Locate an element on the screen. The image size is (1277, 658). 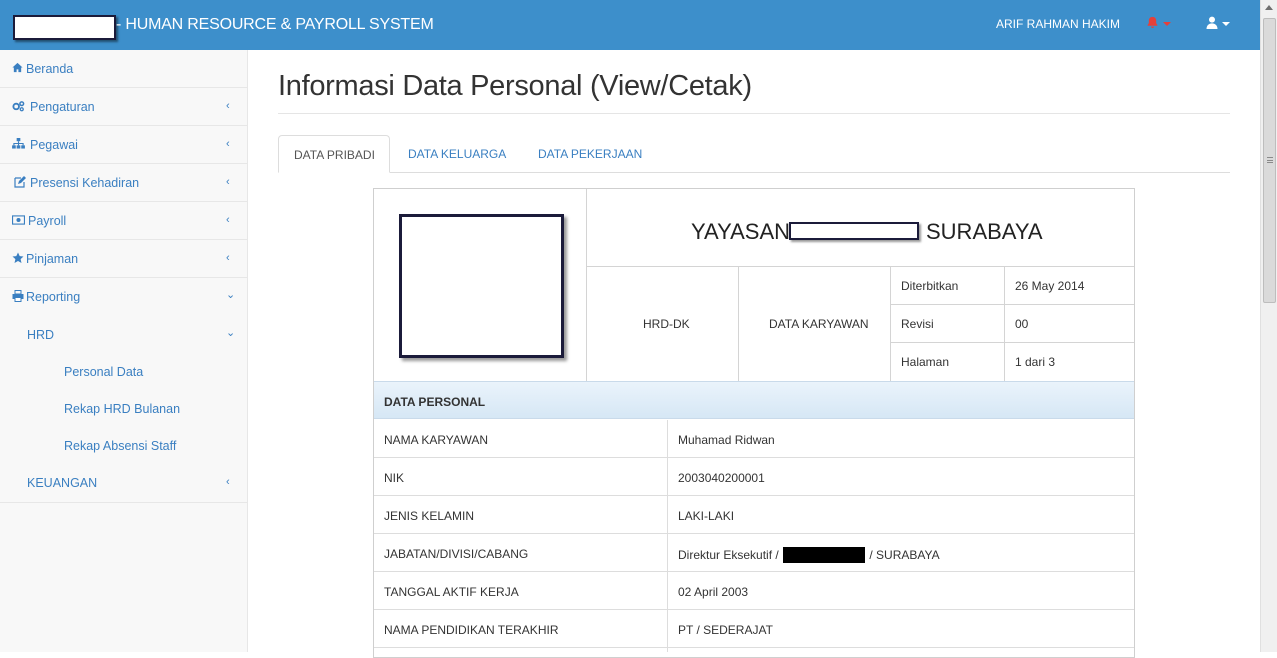
organization-name: YAYASAN is located at coordinates (741, 231).